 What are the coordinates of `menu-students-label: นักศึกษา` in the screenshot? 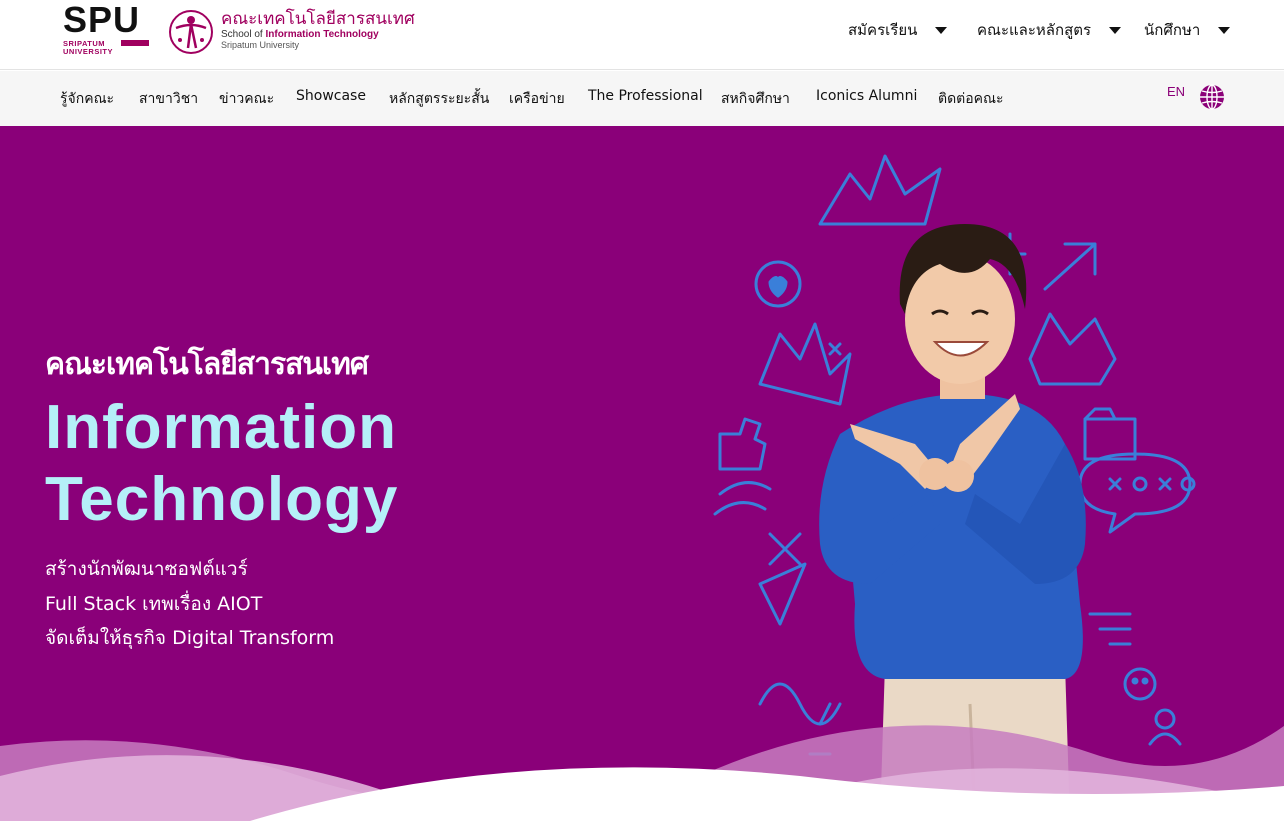 It's located at (1172, 30).